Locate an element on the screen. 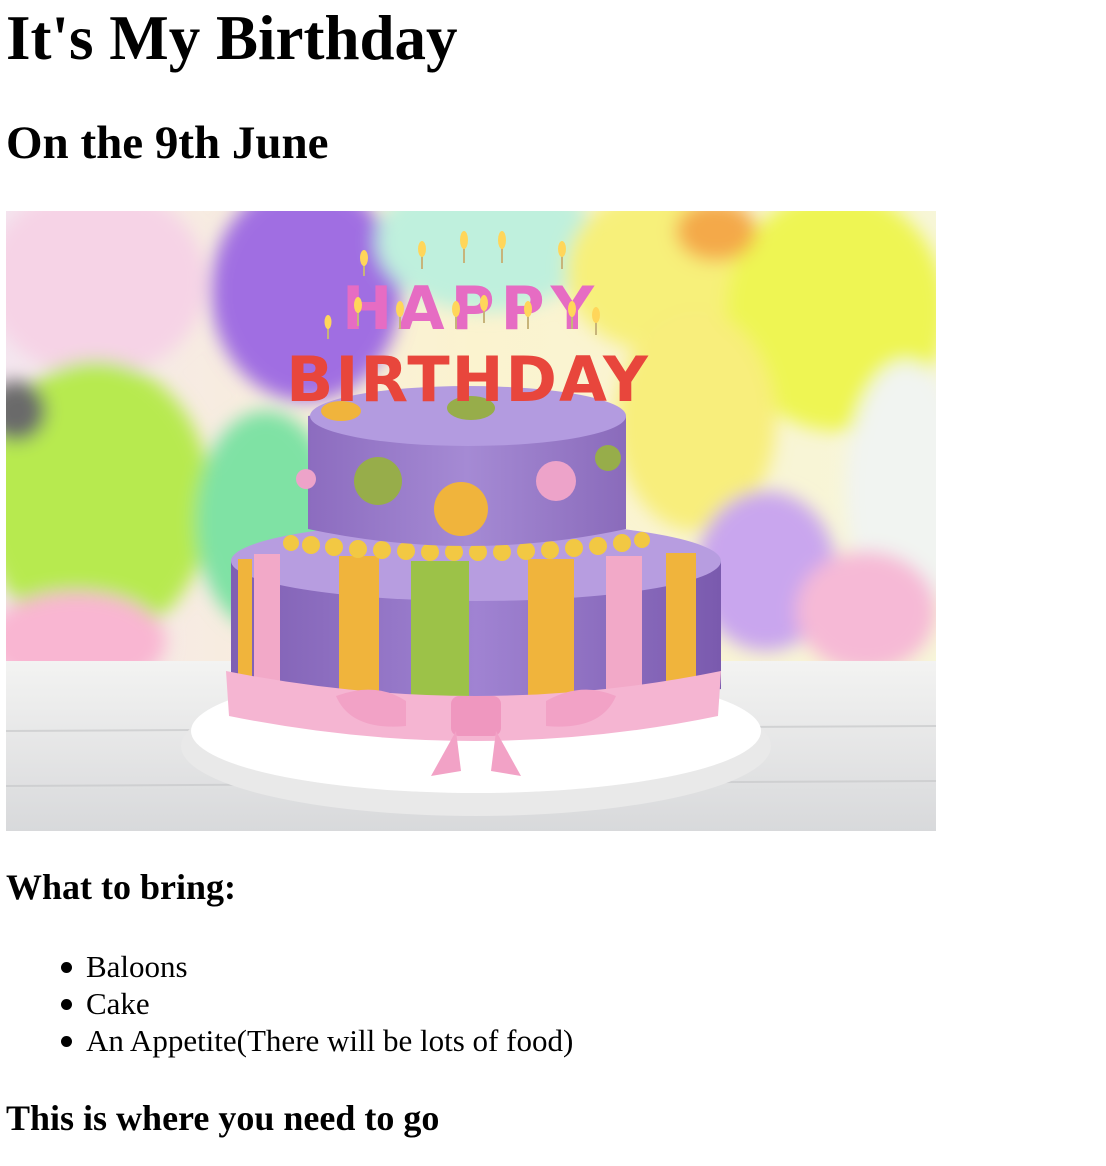 Image resolution: width=1106 pixels, height=1166 pixels. page-subtitle: On the 9th June is located at coordinates (167, 143).